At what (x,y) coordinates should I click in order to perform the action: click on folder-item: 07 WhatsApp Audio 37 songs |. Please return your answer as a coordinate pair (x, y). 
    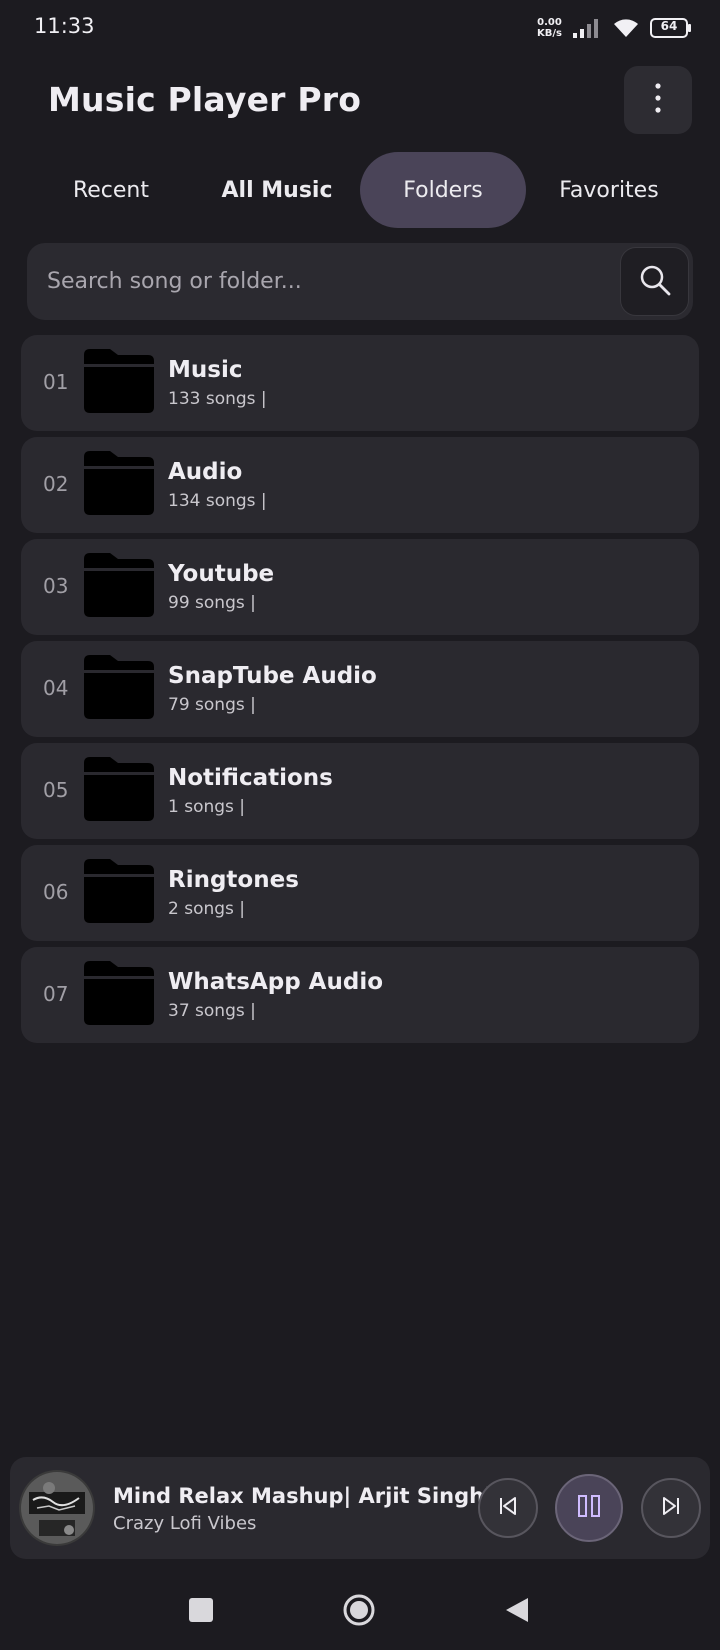
    Looking at the image, I should click on (360, 995).